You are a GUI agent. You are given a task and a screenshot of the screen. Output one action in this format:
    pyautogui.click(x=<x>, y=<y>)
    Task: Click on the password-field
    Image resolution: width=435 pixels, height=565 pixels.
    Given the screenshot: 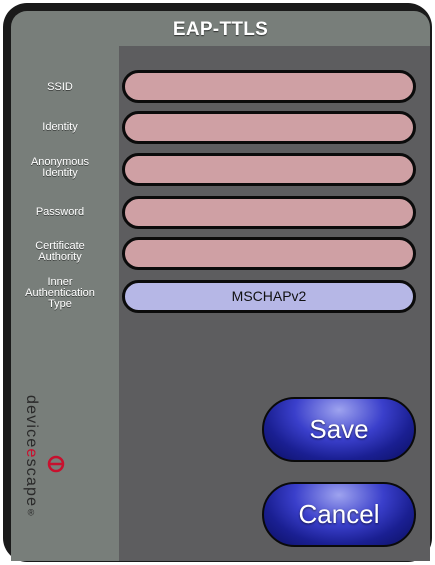 What is the action you would take?
    pyautogui.click(x=269, y=212)
    